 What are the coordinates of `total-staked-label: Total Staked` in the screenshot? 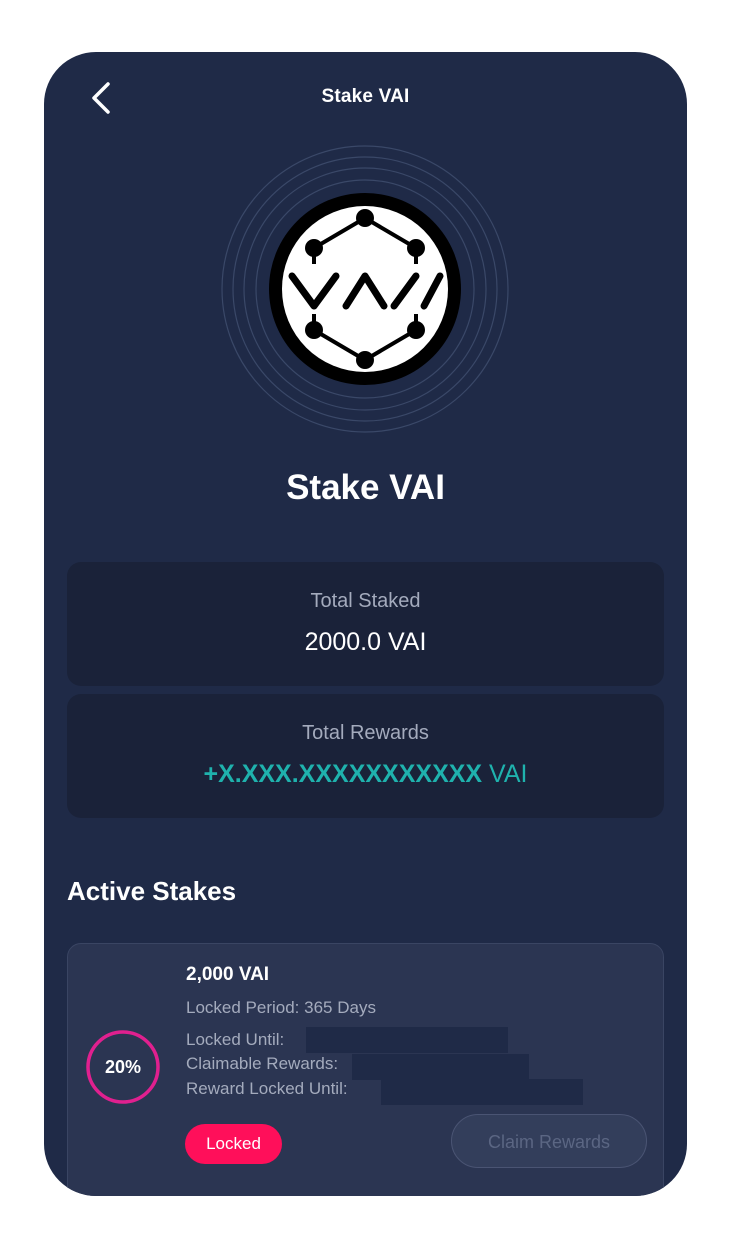 It's located at (365, 601).